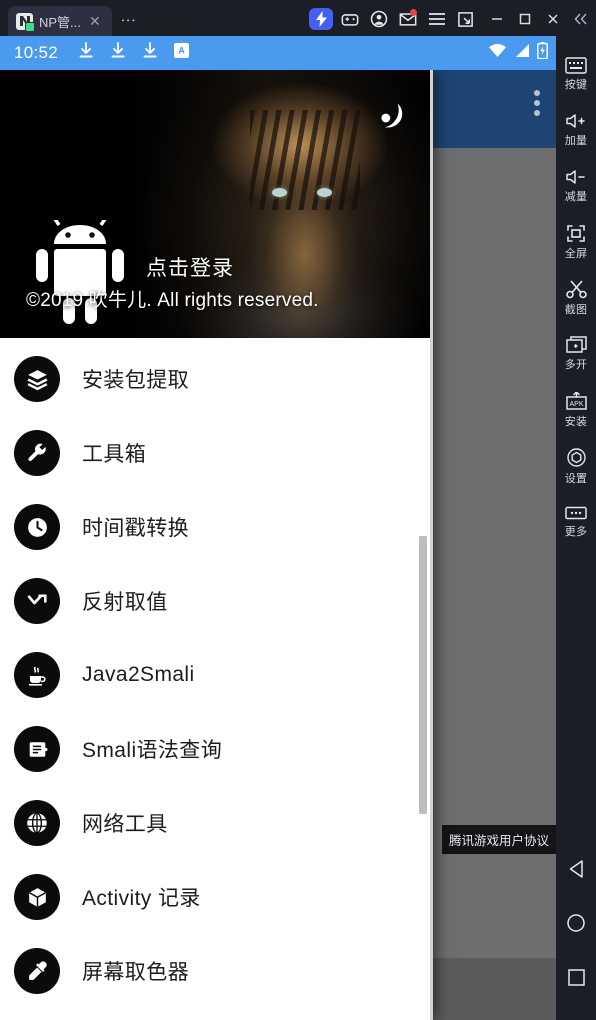  Describe the element at coordinates (152, 750) in the screenshot. I see `menu-item-label: Smali语法查询` at that location.